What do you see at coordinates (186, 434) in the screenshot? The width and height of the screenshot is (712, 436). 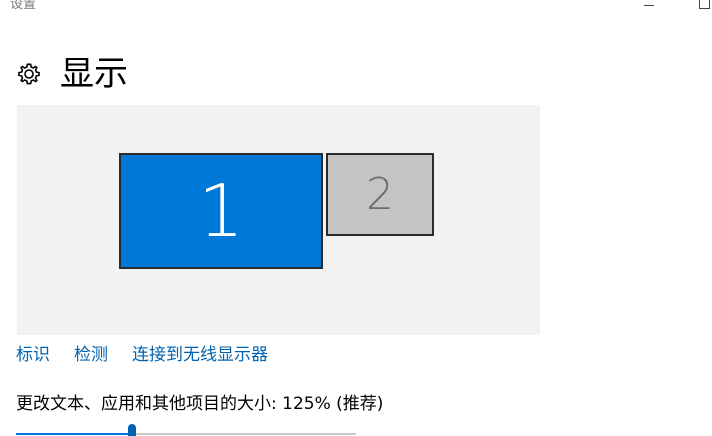 I see `scale-slider-track` at bounding box center [186, 434].